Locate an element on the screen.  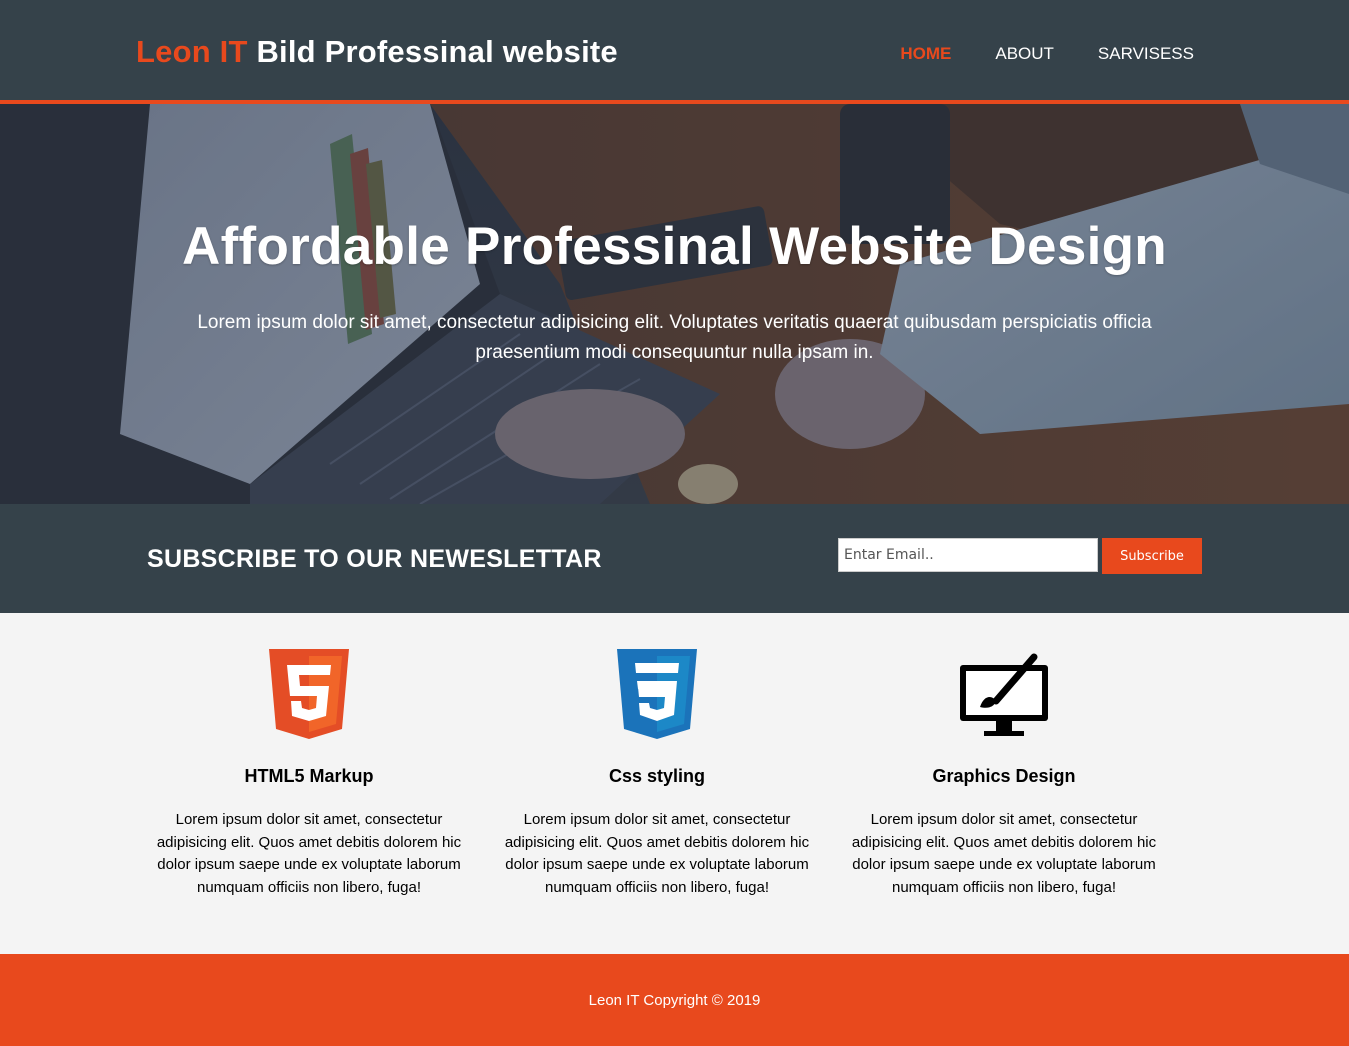
subscribe-button: Subscribe is located at coordinates (1152, 556).